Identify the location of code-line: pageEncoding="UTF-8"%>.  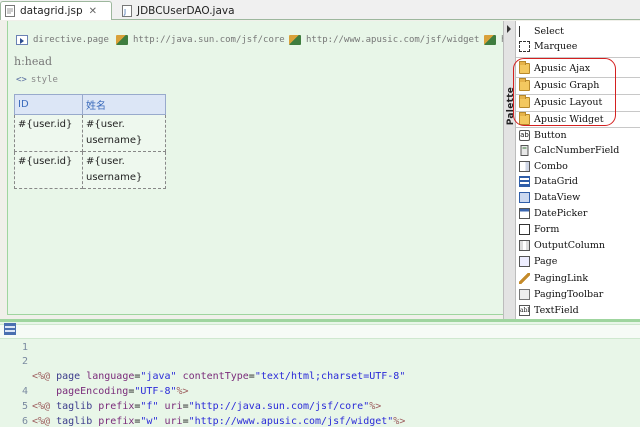
(320, 375).